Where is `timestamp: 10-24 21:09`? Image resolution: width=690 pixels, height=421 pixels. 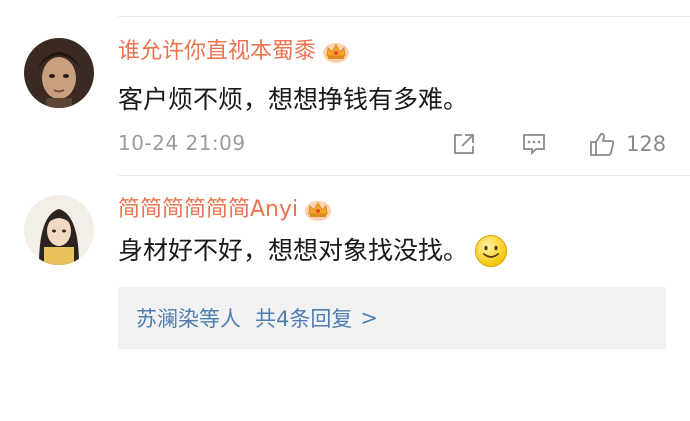 timestamp: 10-24 21:09 is located at coordinates (182, 143).